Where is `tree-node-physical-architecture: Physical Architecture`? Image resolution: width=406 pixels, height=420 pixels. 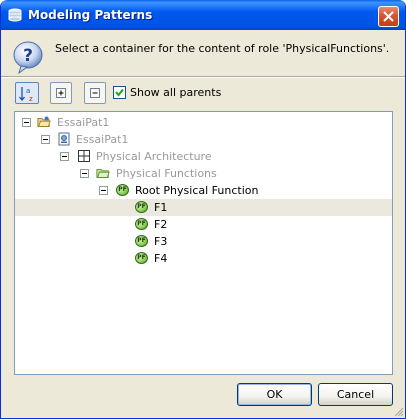 tree-node-physical-architecture: Physical Architecture is located at coordinates (203, 156).